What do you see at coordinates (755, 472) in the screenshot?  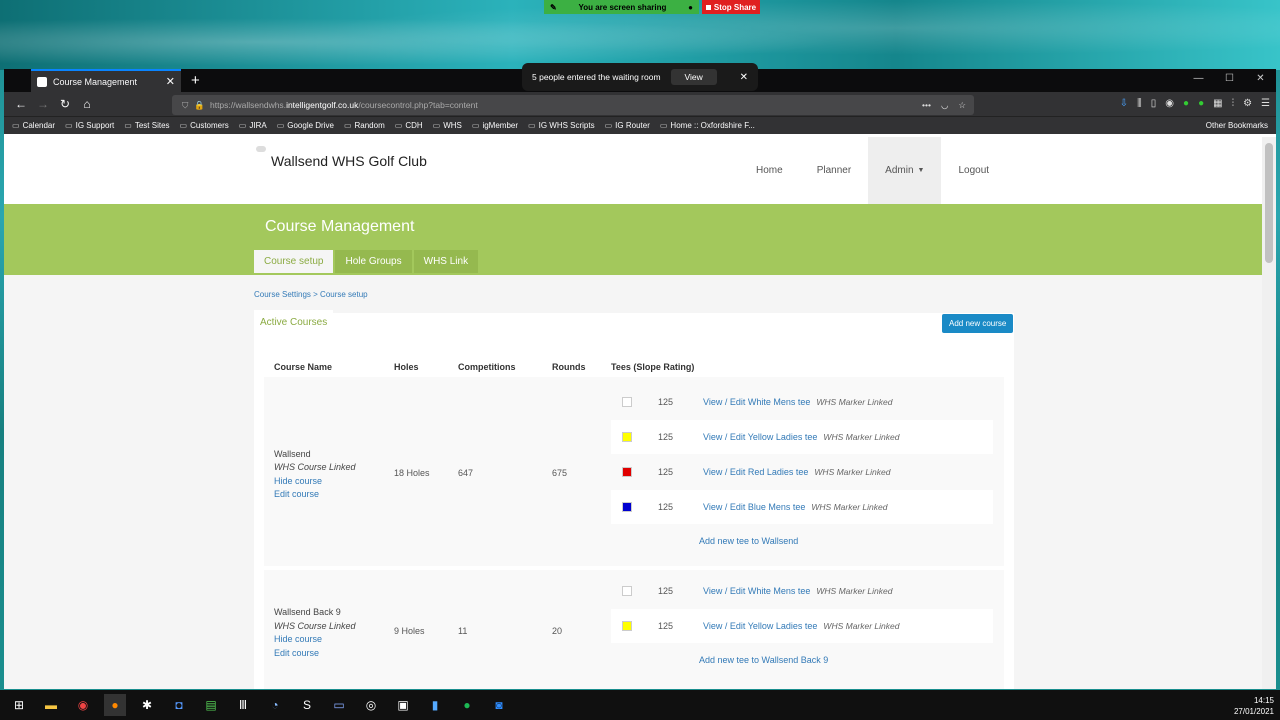 I see `edit-tee-link: View / Edit Red Ladies tee` at bounding box center [755, 472].